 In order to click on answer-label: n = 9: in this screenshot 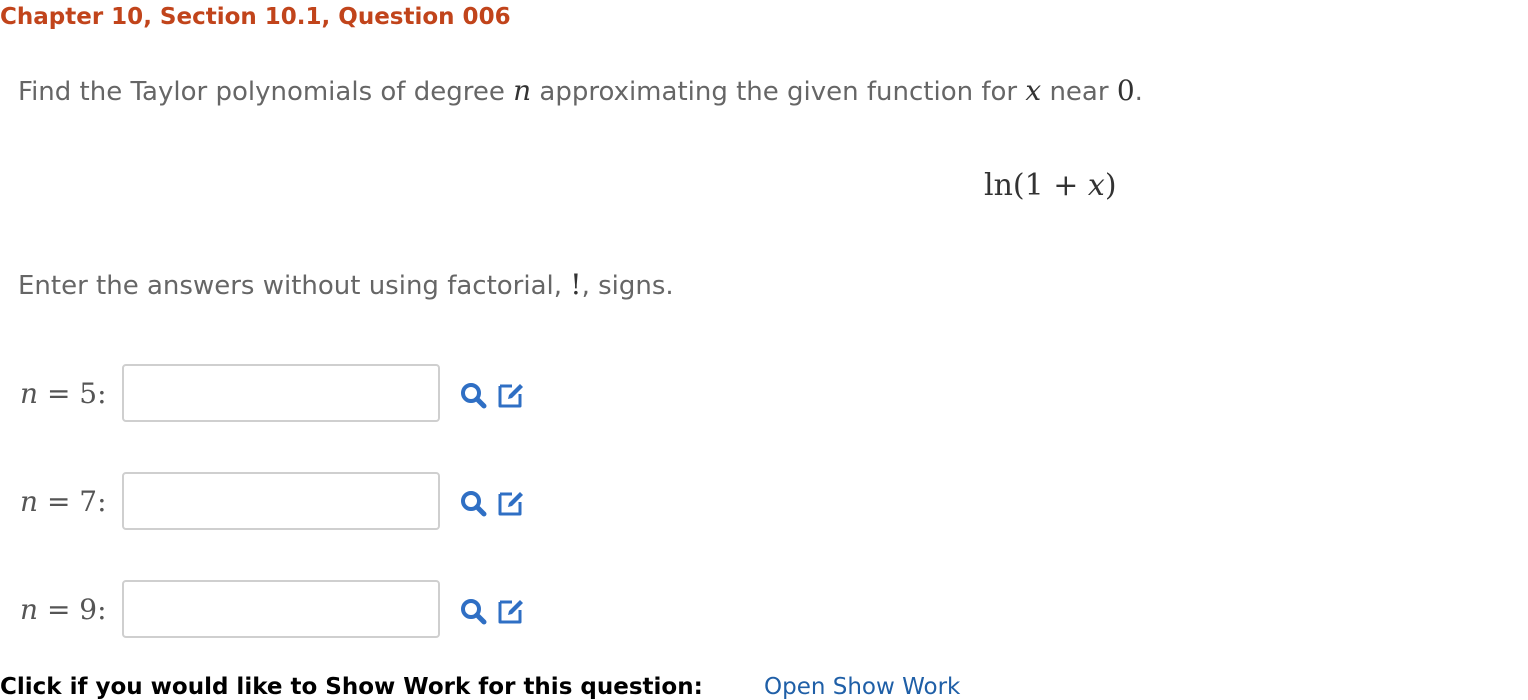, I will do `click(63, 609)`.